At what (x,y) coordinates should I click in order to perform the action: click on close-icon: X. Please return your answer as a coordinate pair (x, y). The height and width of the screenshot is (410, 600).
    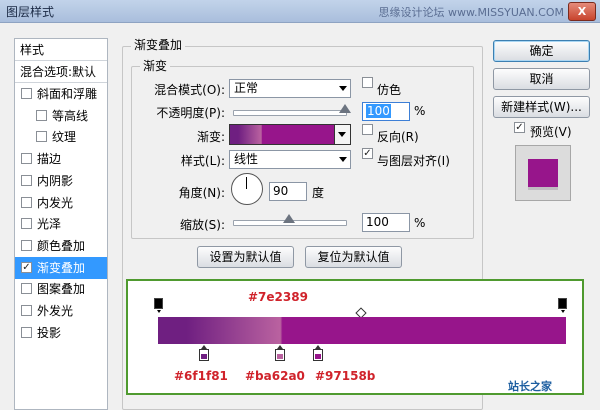
    Looking at the image, I should click on (582, 11).